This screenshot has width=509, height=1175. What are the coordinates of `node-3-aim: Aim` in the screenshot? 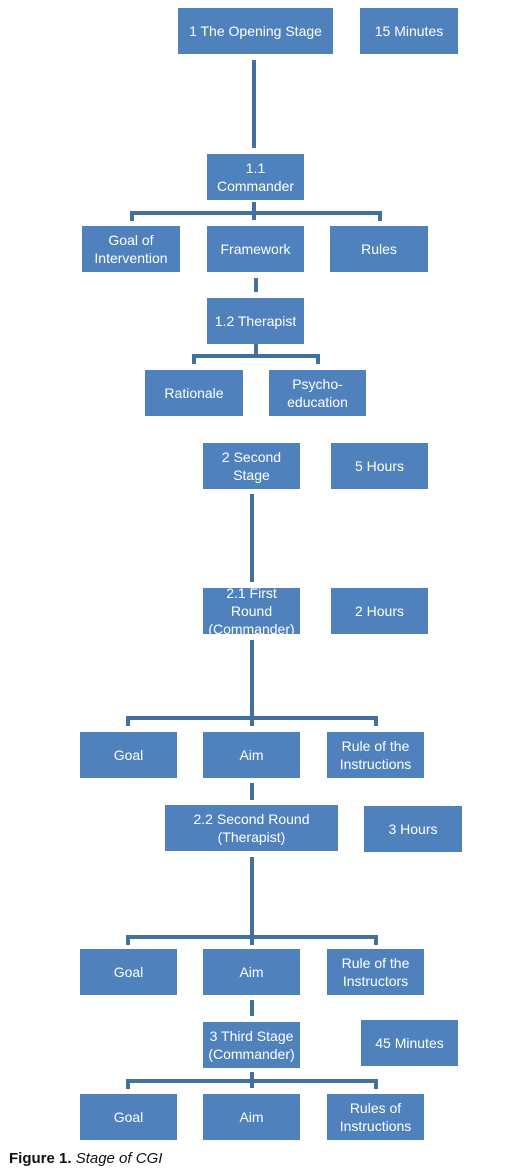 It's located at (251, 1117).